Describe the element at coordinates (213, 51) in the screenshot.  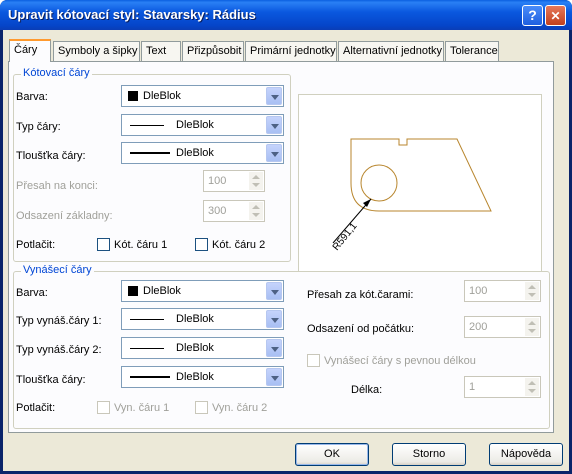
I see `tab-fit: Přizpůsobit` at that location.